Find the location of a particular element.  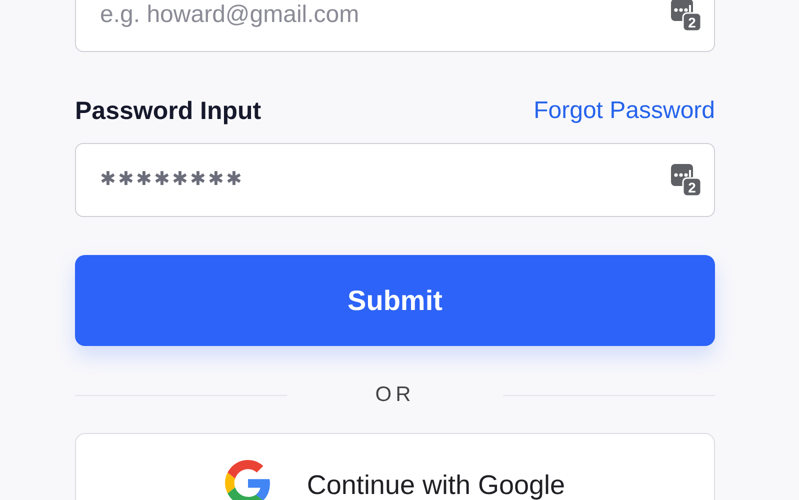

divider-text: OR is located at coordinates (395, 395).